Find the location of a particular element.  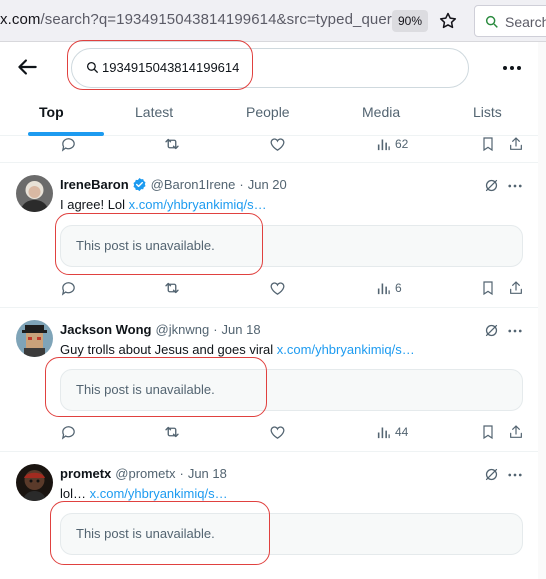

verified-badge-icon is located at coordinates (139, 184).